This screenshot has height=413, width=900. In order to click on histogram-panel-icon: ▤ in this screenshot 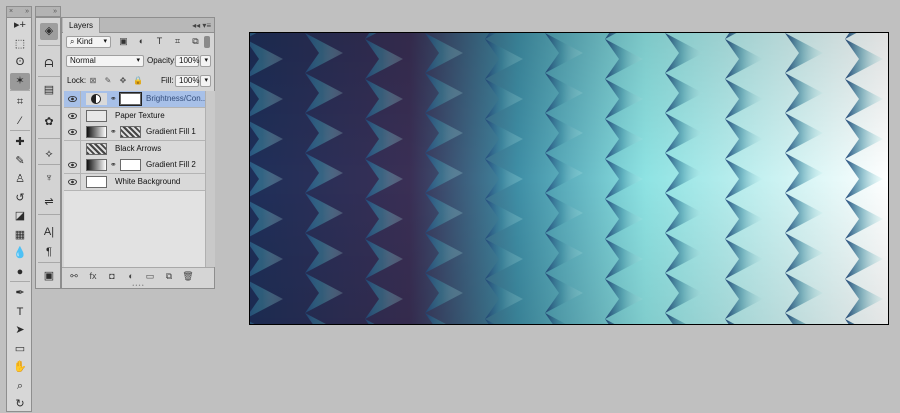, I will do `click(49, 90)`.